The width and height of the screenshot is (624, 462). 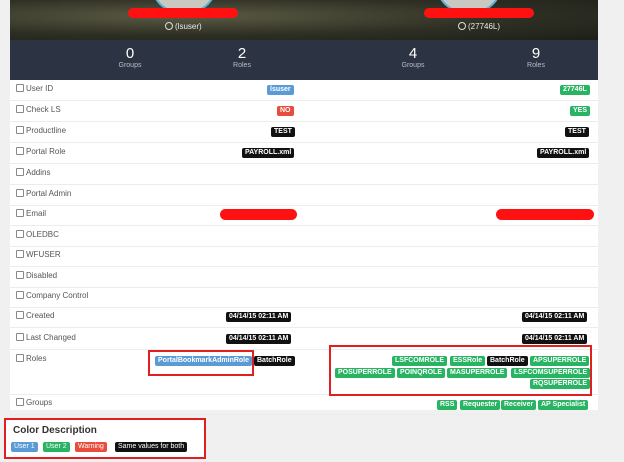 What do you see at coordinates (413, 57) in the screenshot?
I see `stat-right-groups: 4 Groups` at bounding box center [413, 57].